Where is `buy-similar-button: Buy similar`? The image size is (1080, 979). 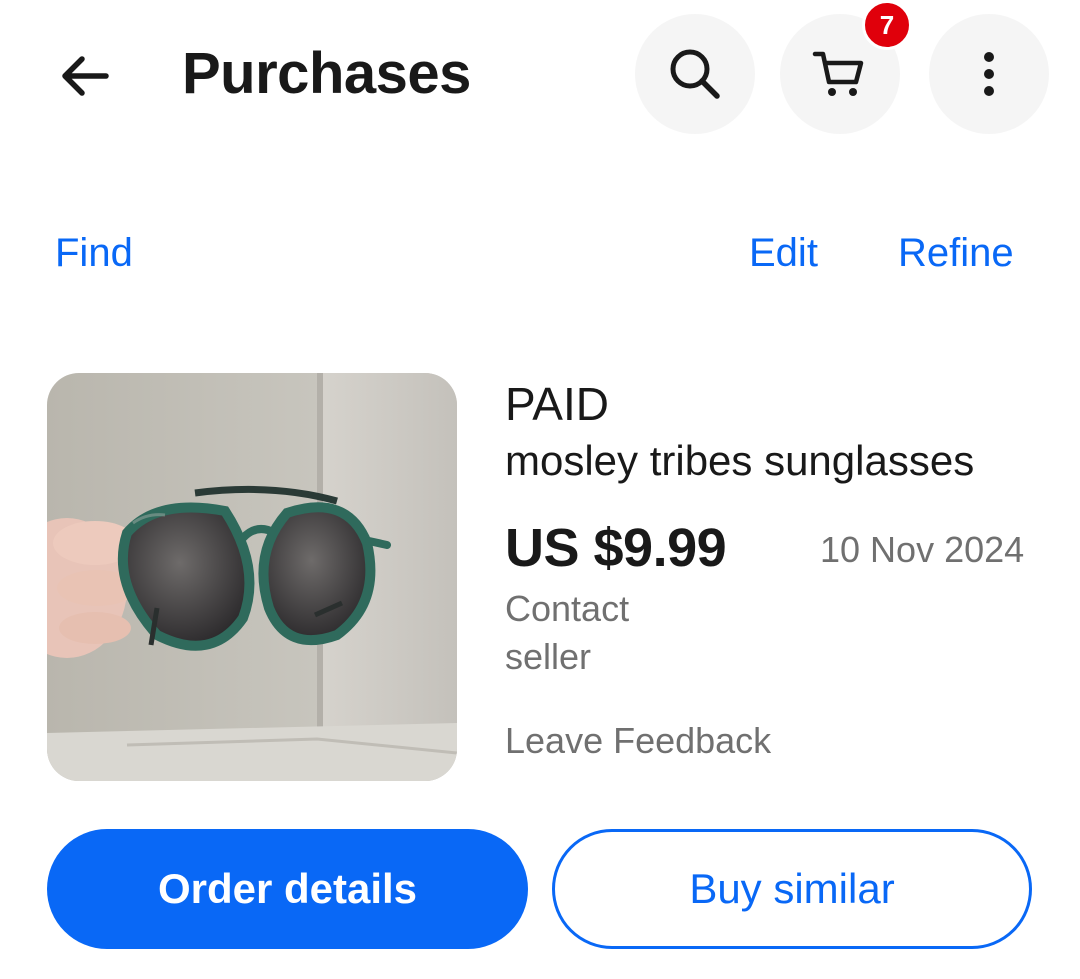 buy-similar-button: Buy similar is located at coordinates (792, 889).